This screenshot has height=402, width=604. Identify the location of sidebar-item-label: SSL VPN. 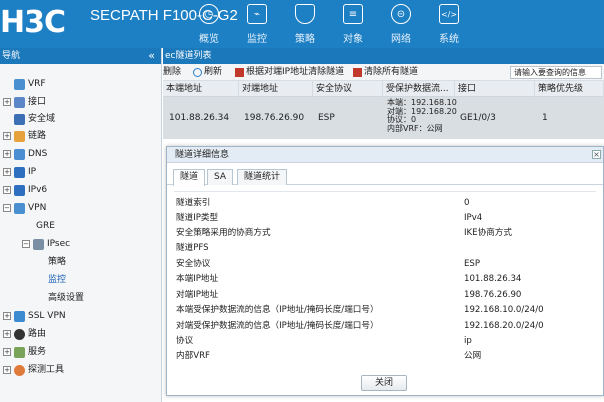
(47, 316).